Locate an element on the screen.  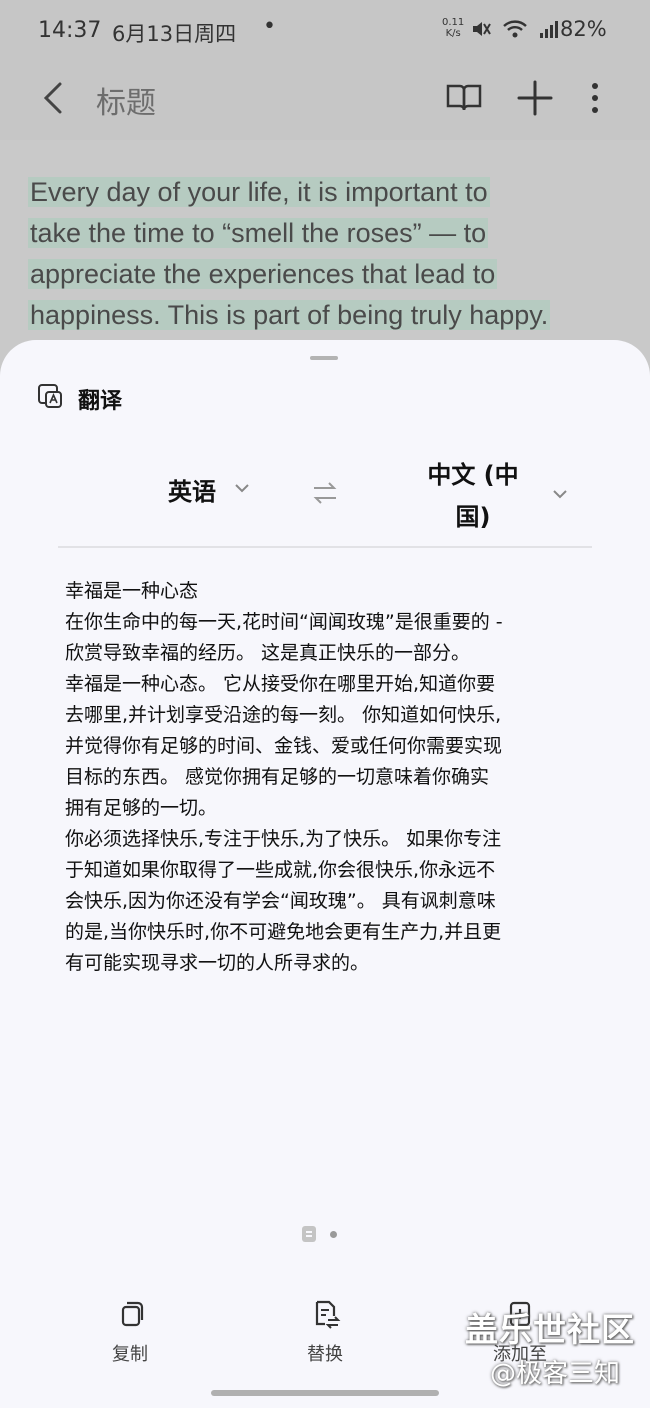
sheet-title: 翻译 is located at coordinates (100, 401).